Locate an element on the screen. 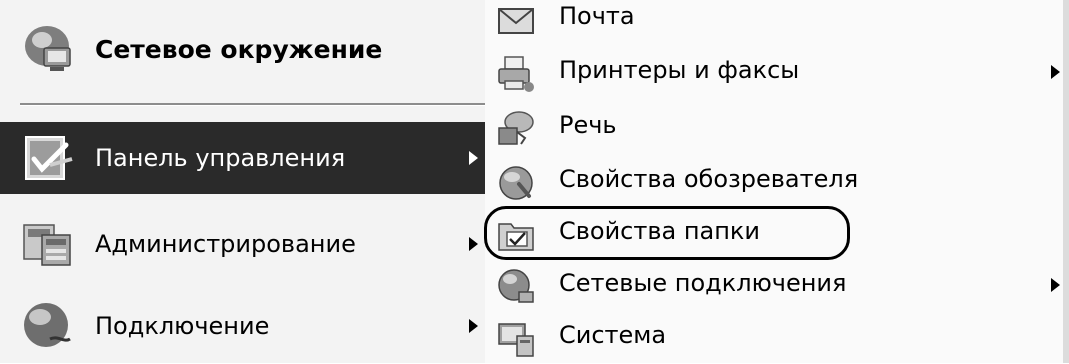  menu-item-control-panel: Панель управления is located at coordinates (242, 158).